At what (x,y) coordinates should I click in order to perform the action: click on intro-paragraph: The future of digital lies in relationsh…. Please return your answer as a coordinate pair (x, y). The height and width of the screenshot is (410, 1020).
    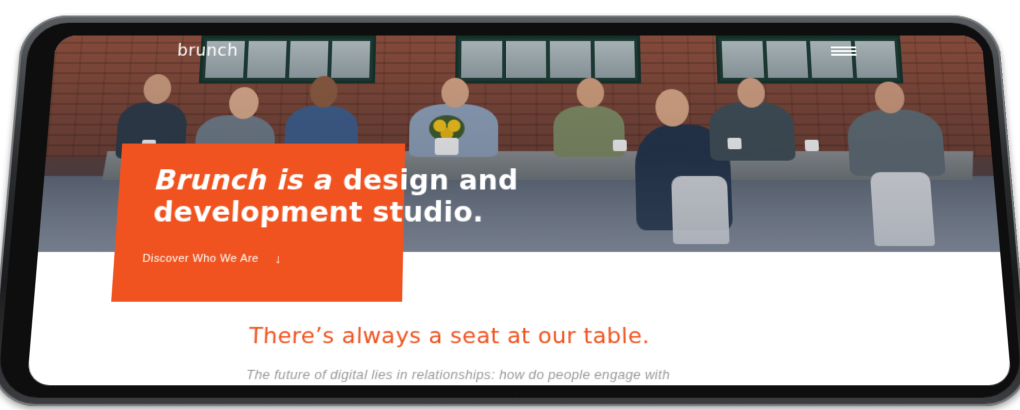
    Looking at the image, I should click on (458, 374).